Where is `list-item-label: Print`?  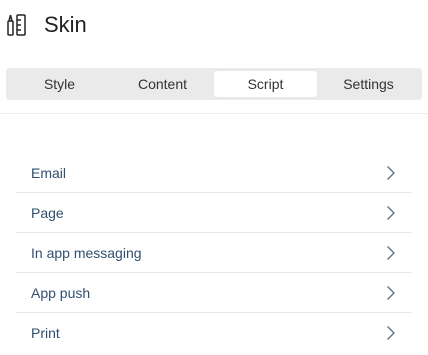 list-item-label: Print is located at coordinates (45, 333).